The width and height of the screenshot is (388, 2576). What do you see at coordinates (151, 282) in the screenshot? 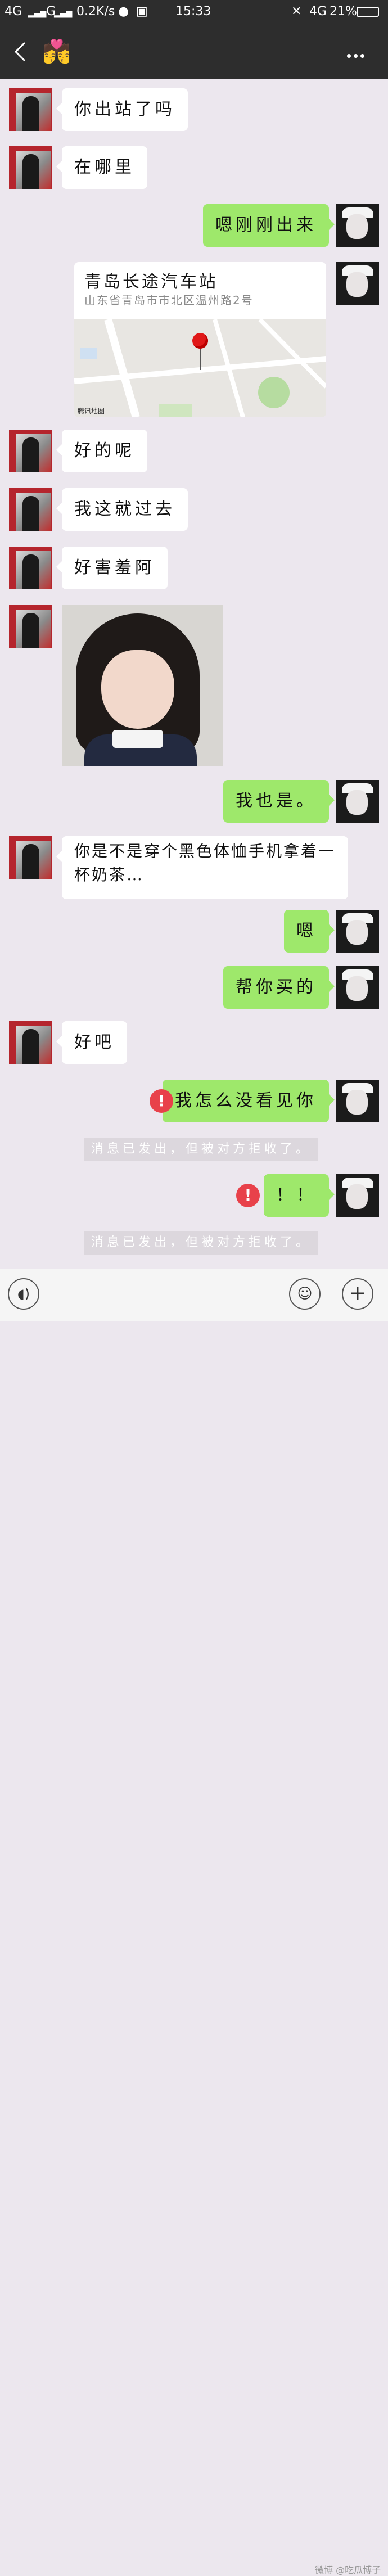
I see `location-title: 青岛长途汽车站` at bounding box center [151, 282].